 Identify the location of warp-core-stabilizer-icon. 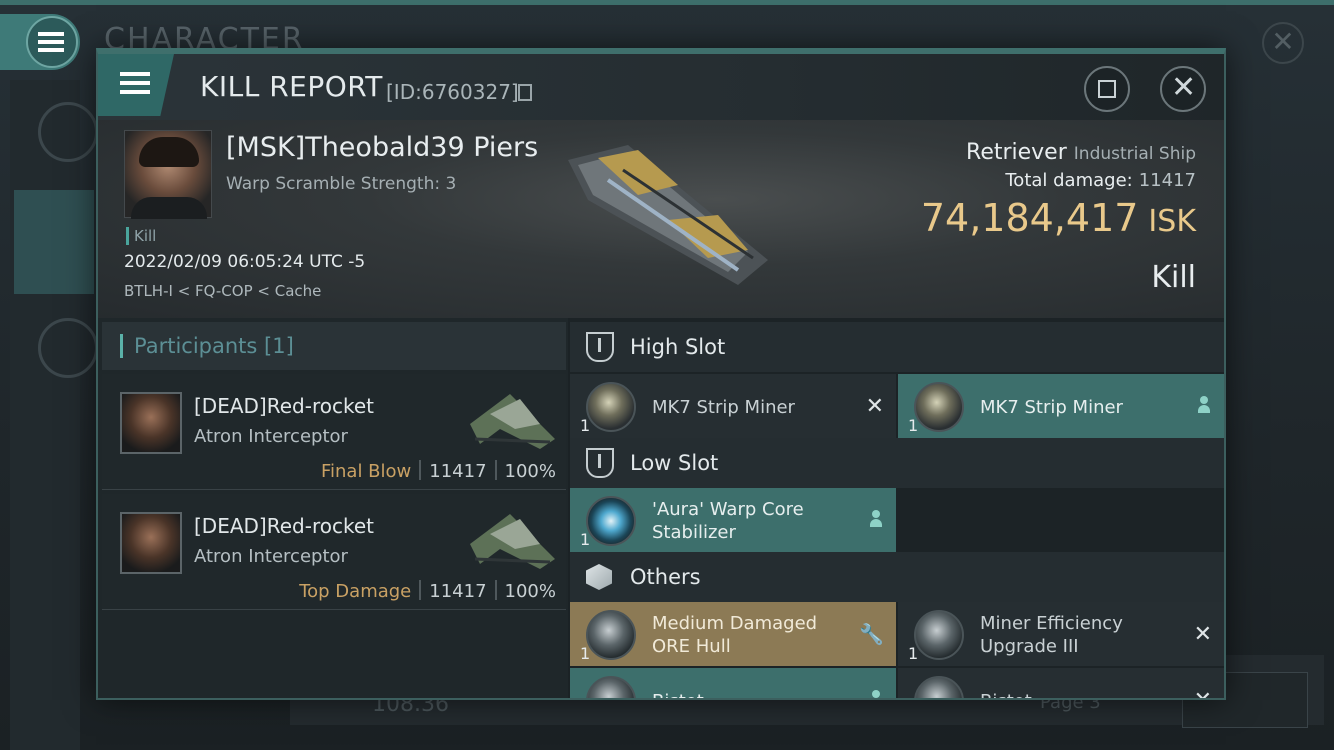
(611, 521).